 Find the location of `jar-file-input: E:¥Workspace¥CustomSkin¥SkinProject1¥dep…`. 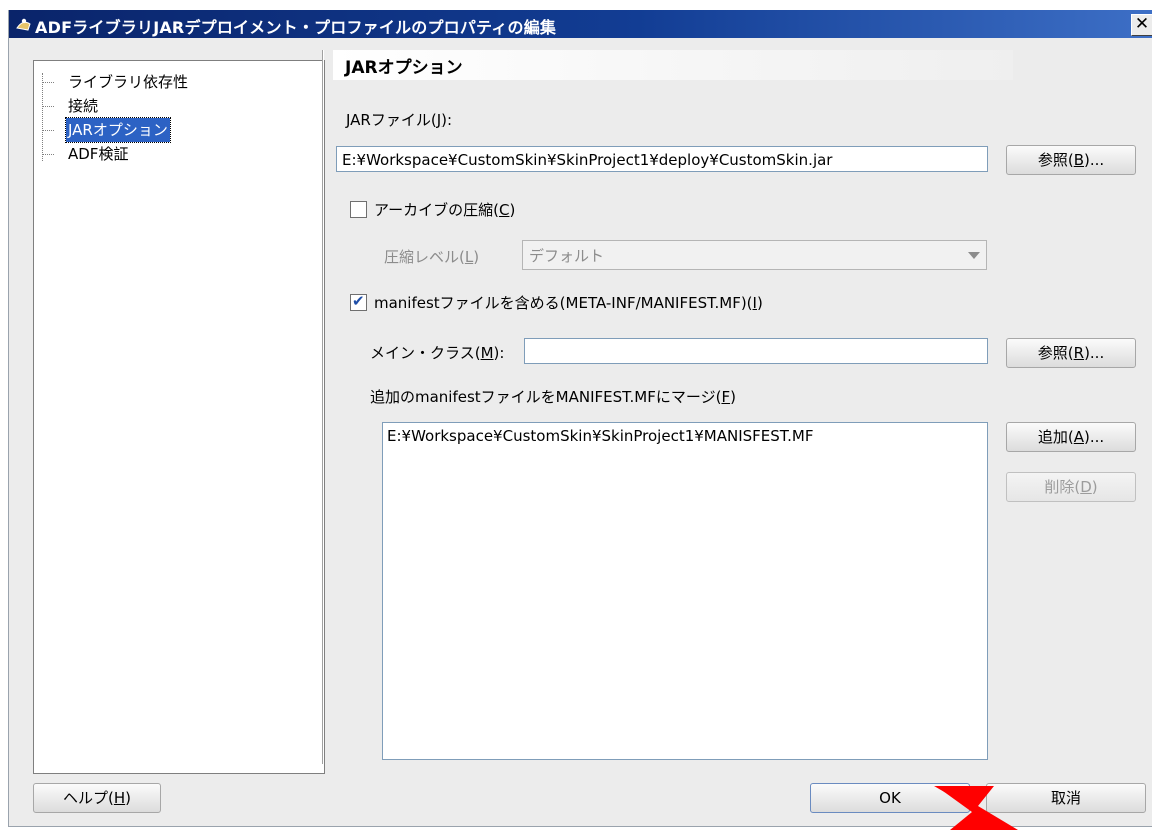

jar-file-input: E:¥Workspace¥CustomSkin¥SkinProject1¥dep… is located at coordinates (662, 159).